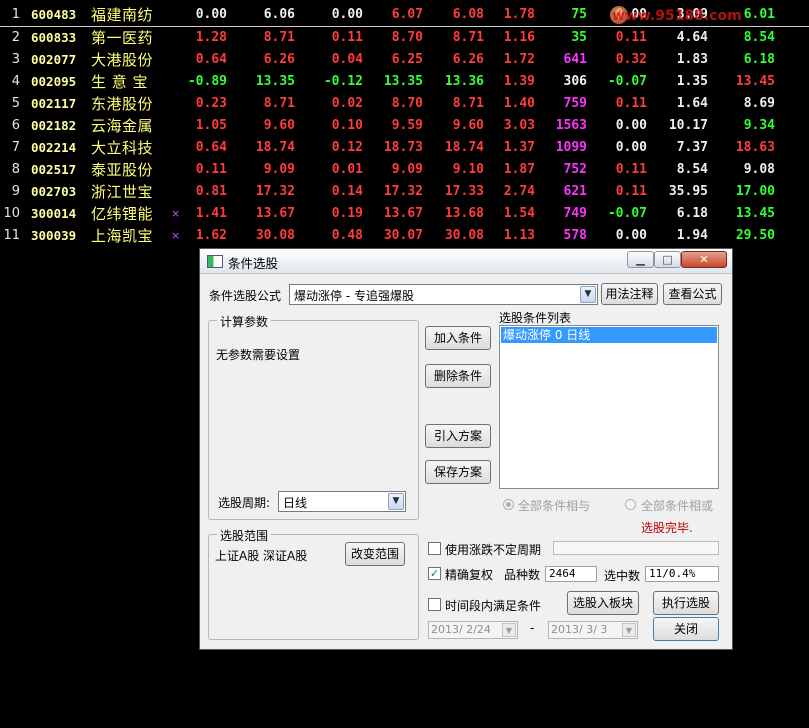 This screenshot has height=728, width=809. Describe the element at coordinates (692, 294) in the screenshot. I see `view-formula-button: 查看公式` at that location.